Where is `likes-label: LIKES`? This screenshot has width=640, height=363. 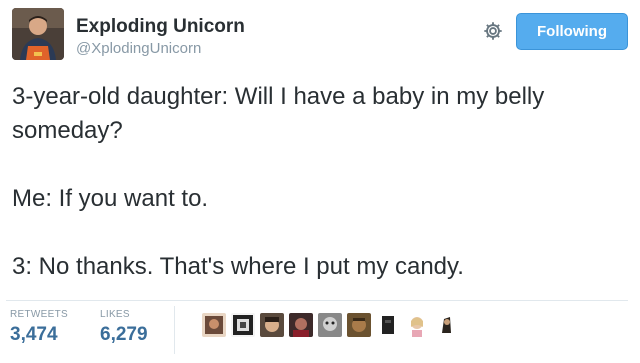
likes-label: LIKES is located at coordinates (115, 314).